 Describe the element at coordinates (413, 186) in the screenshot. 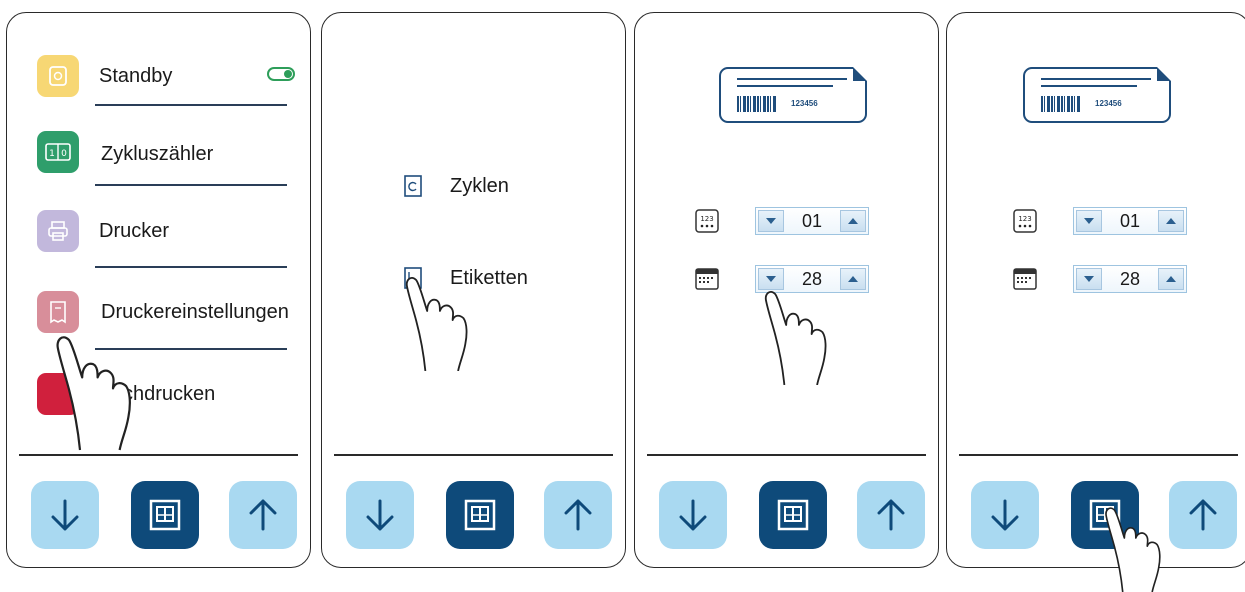

I see `cycle-receipt-icon` at that location.